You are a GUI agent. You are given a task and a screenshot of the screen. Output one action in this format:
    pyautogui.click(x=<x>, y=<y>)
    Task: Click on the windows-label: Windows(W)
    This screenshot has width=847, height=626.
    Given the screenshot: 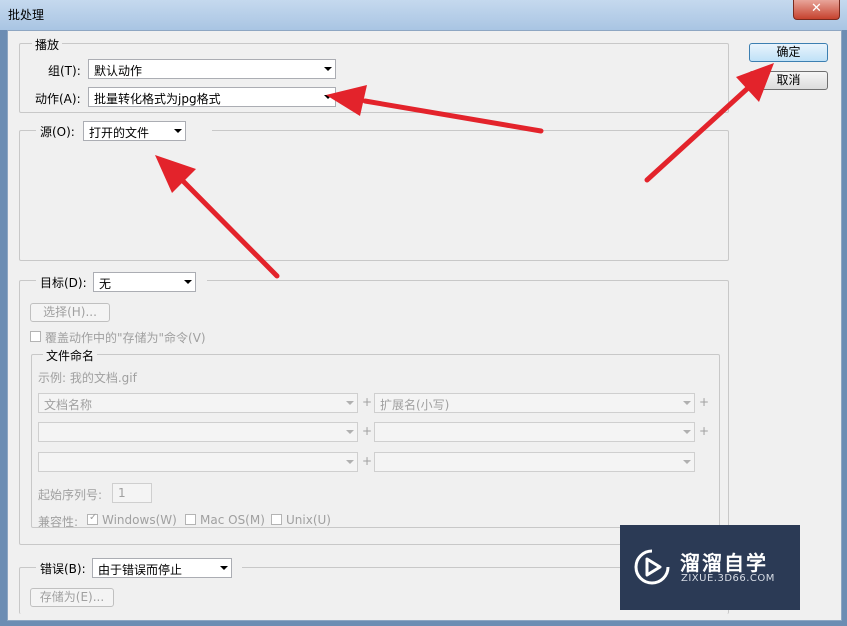 What is the action you would take?
    pyautogui.click(x=139, y=520)
    